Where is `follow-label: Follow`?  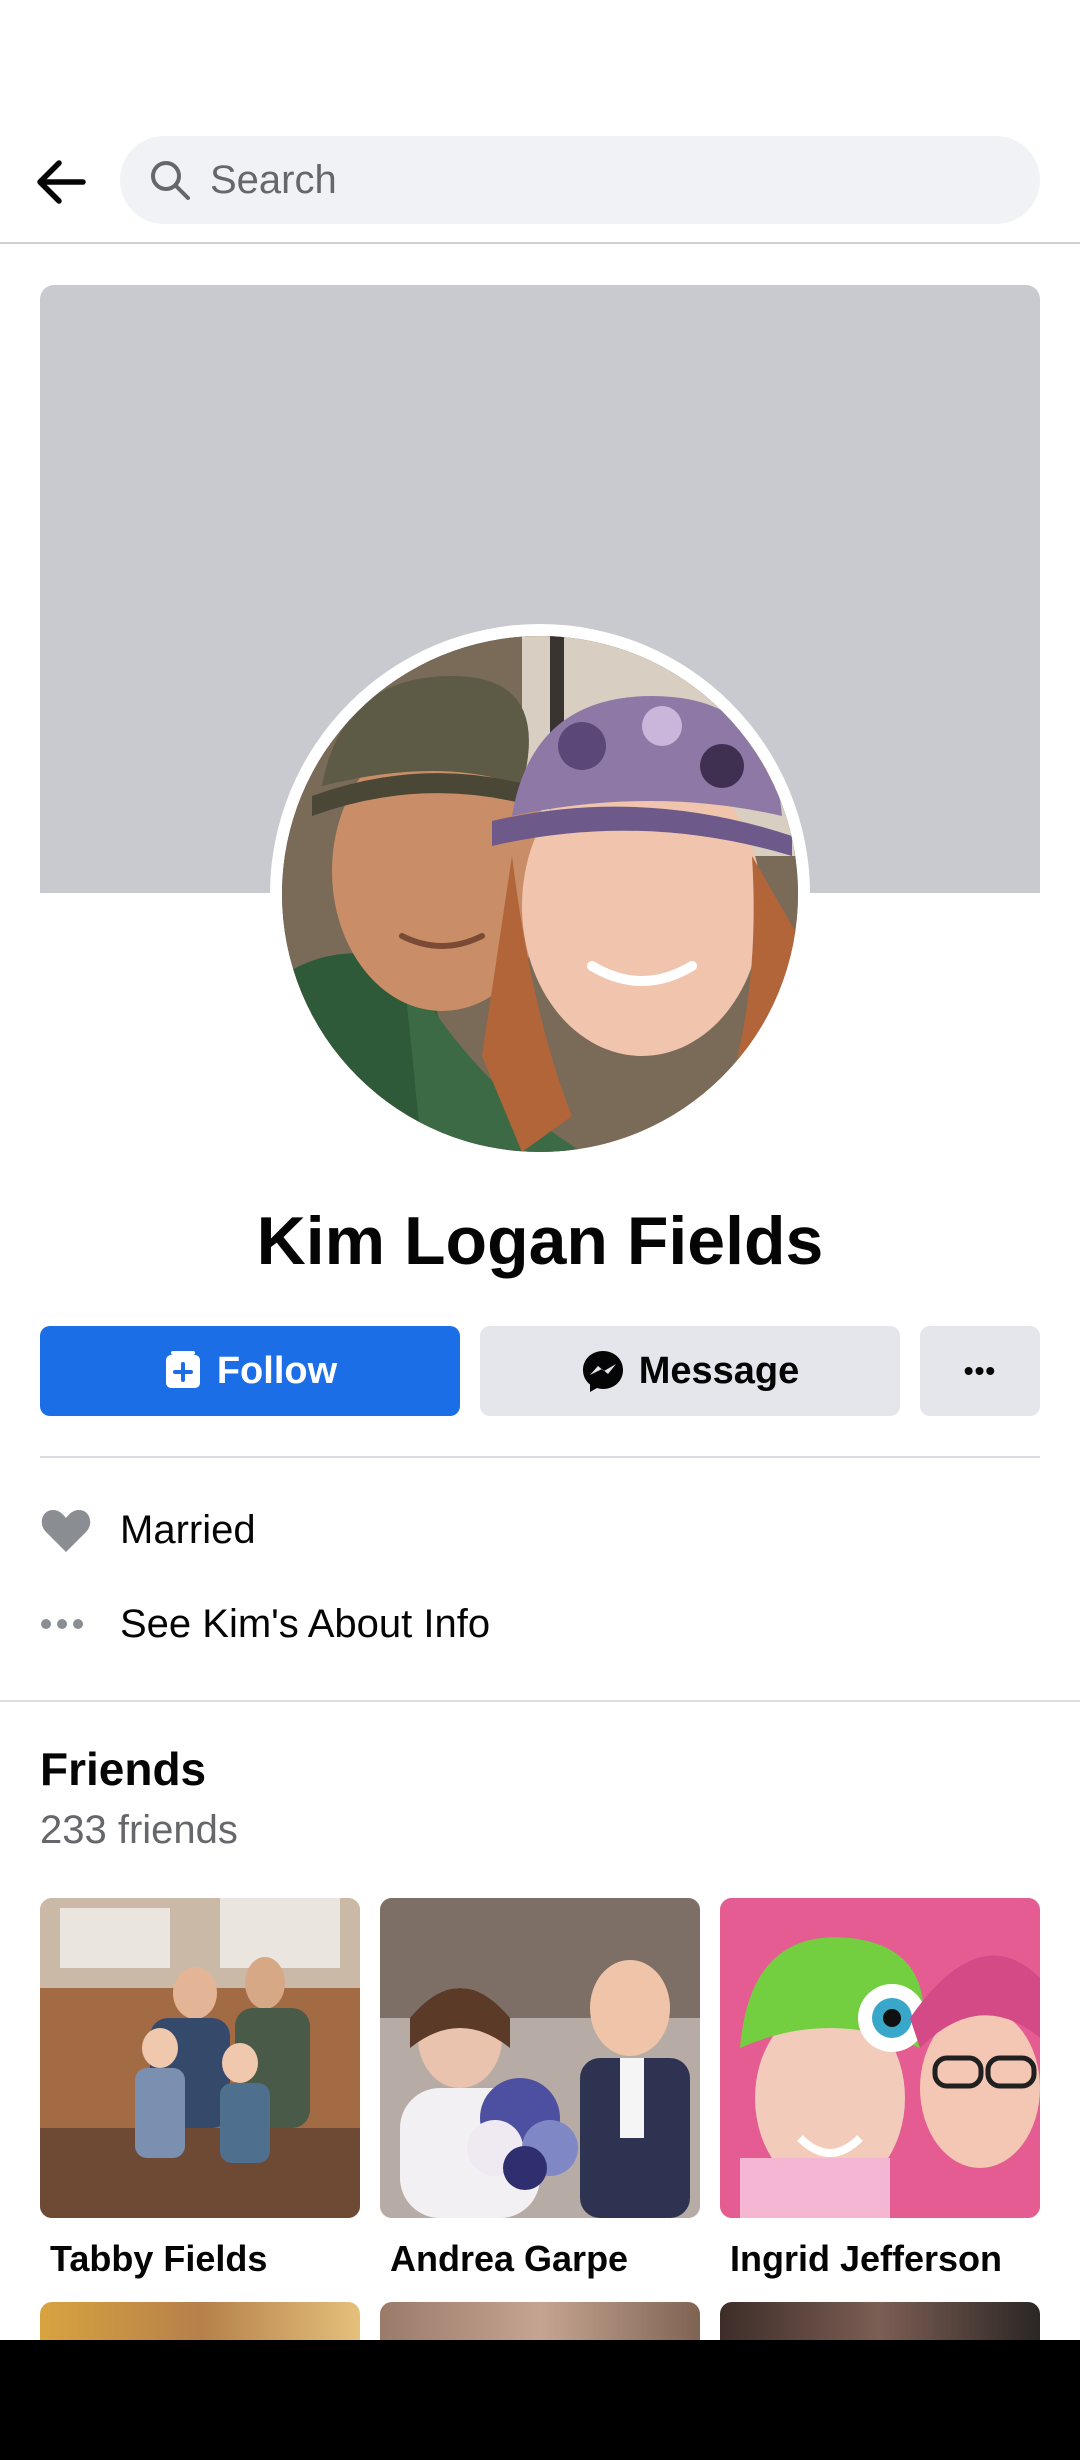
follow-label: Follow is located at coordinates (277, 1370).